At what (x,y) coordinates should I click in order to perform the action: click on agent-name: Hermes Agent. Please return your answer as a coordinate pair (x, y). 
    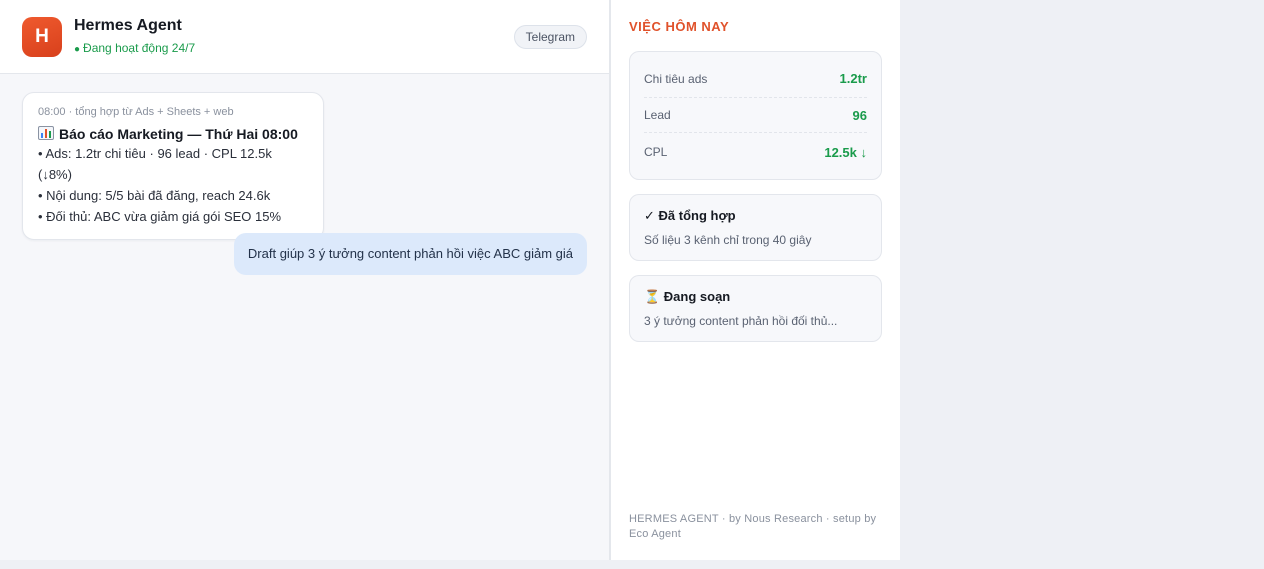
    Looking at the image, I should click on (128, 25).